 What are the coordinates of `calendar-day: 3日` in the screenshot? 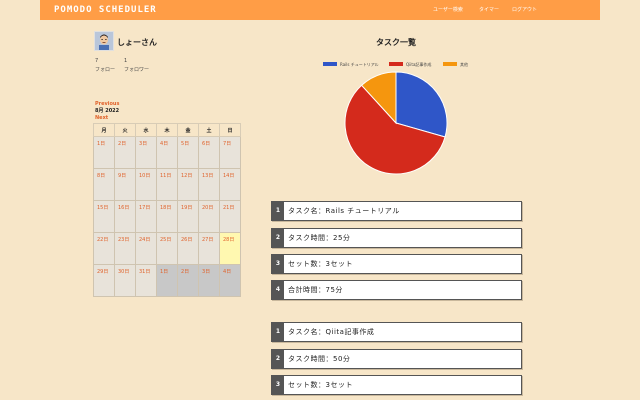 It's located at (146, 152).